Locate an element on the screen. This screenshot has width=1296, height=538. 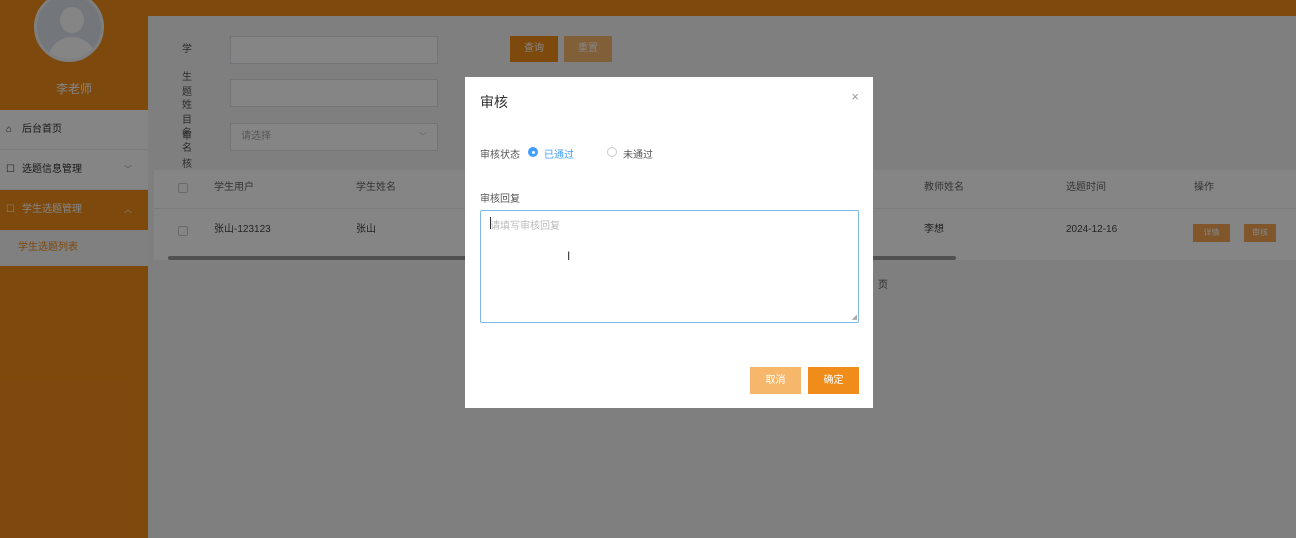
resize-handle-icon: ◢ is located at coordinates (854, 317).